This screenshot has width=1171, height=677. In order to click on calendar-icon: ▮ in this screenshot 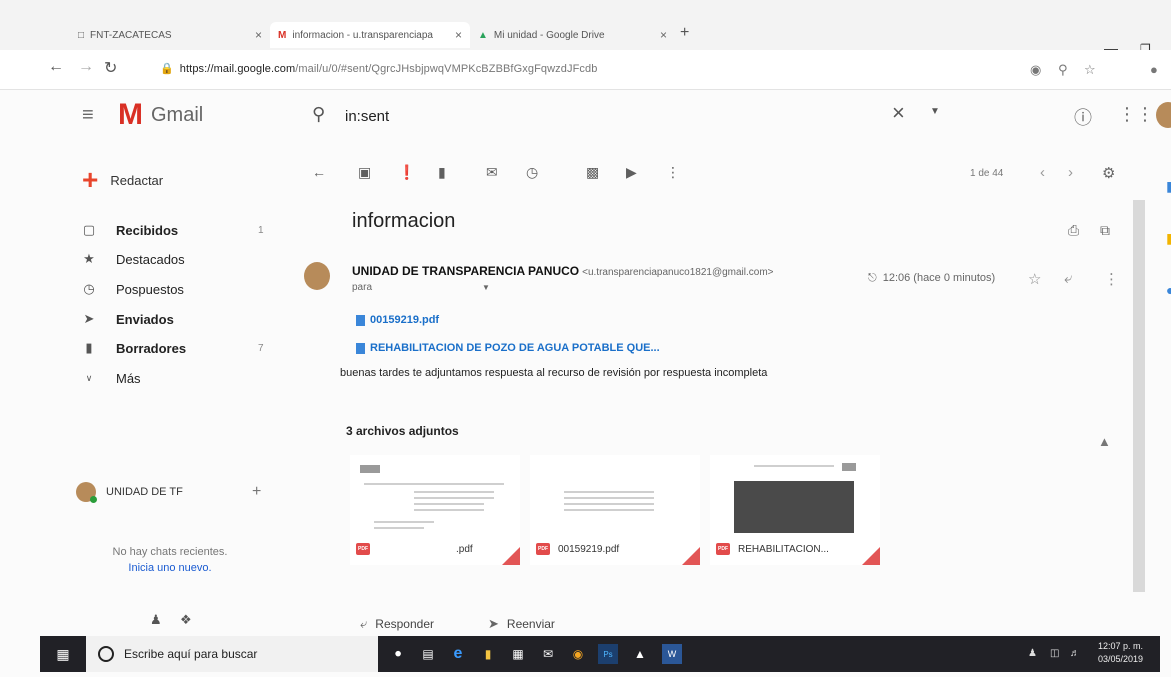, I will do `click(1168, 186)`.